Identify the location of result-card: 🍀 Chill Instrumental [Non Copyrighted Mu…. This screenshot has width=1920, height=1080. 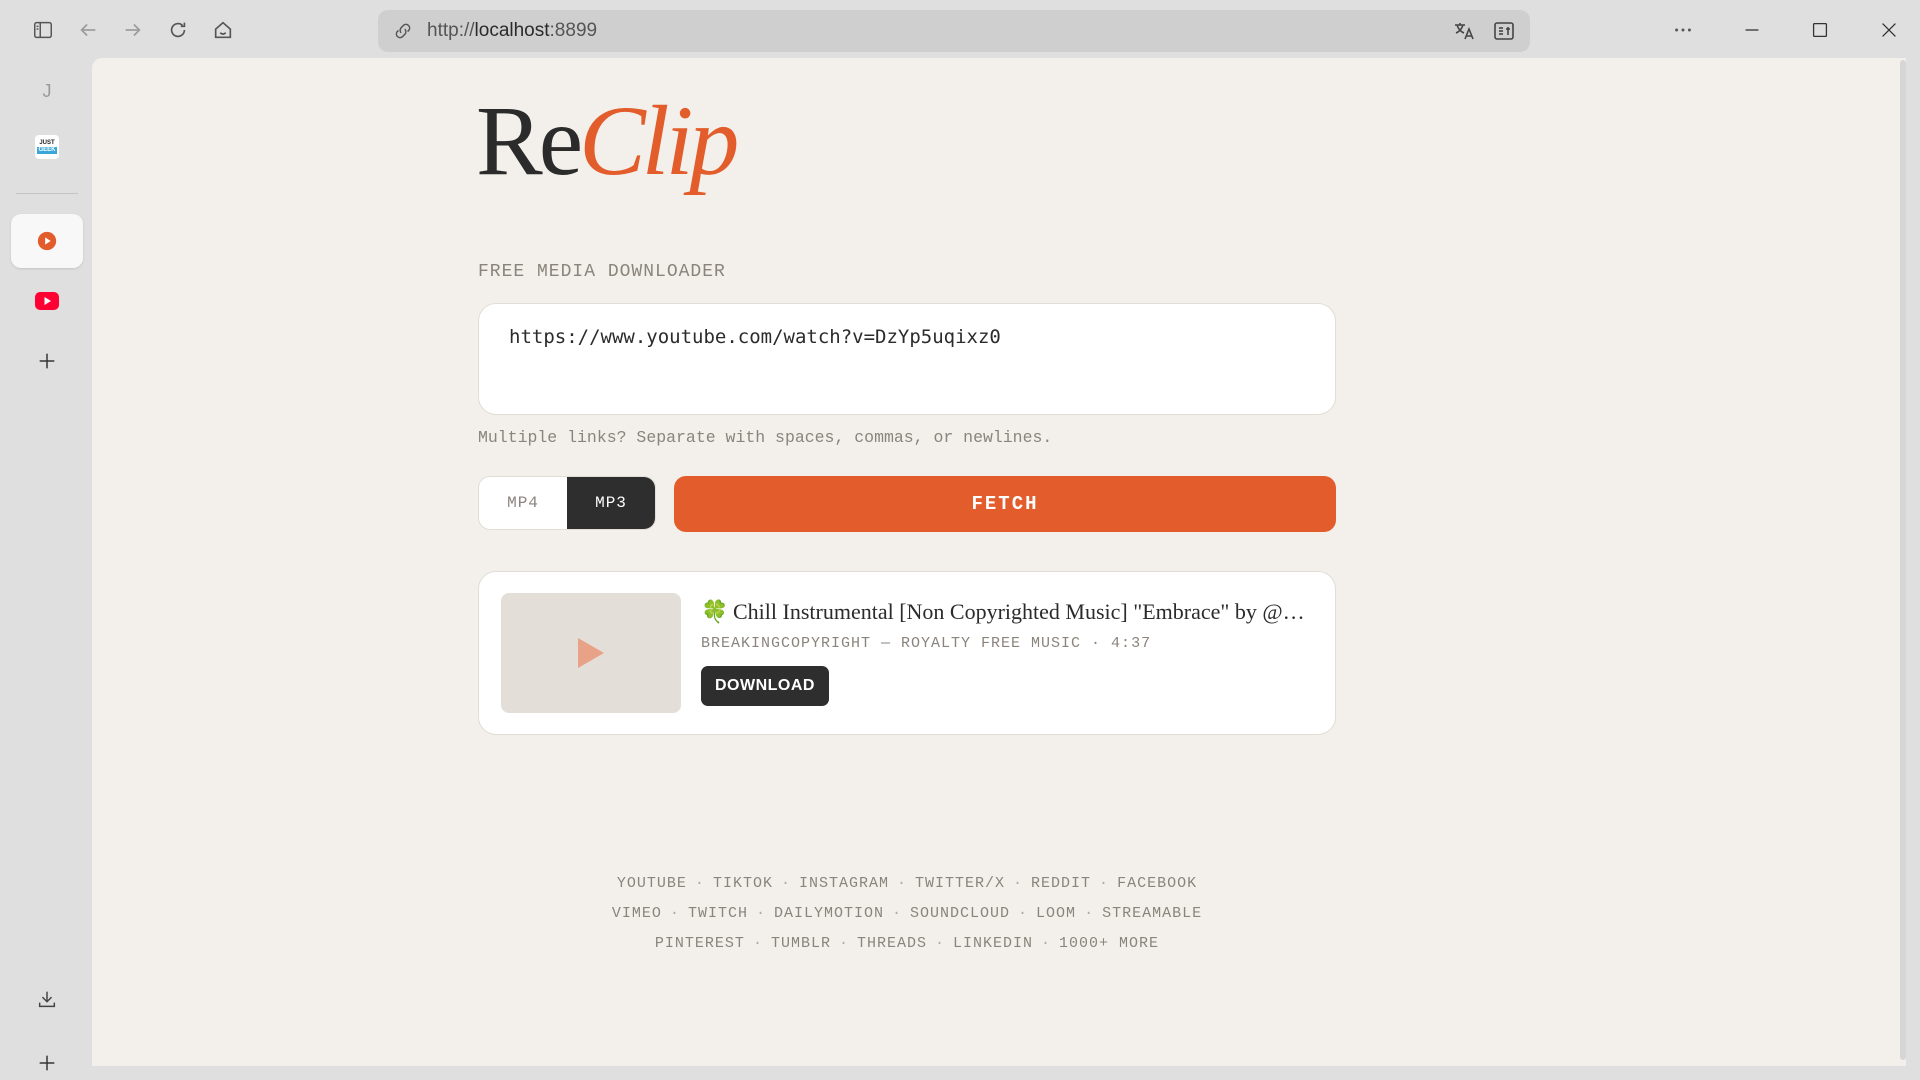
(907, 653).